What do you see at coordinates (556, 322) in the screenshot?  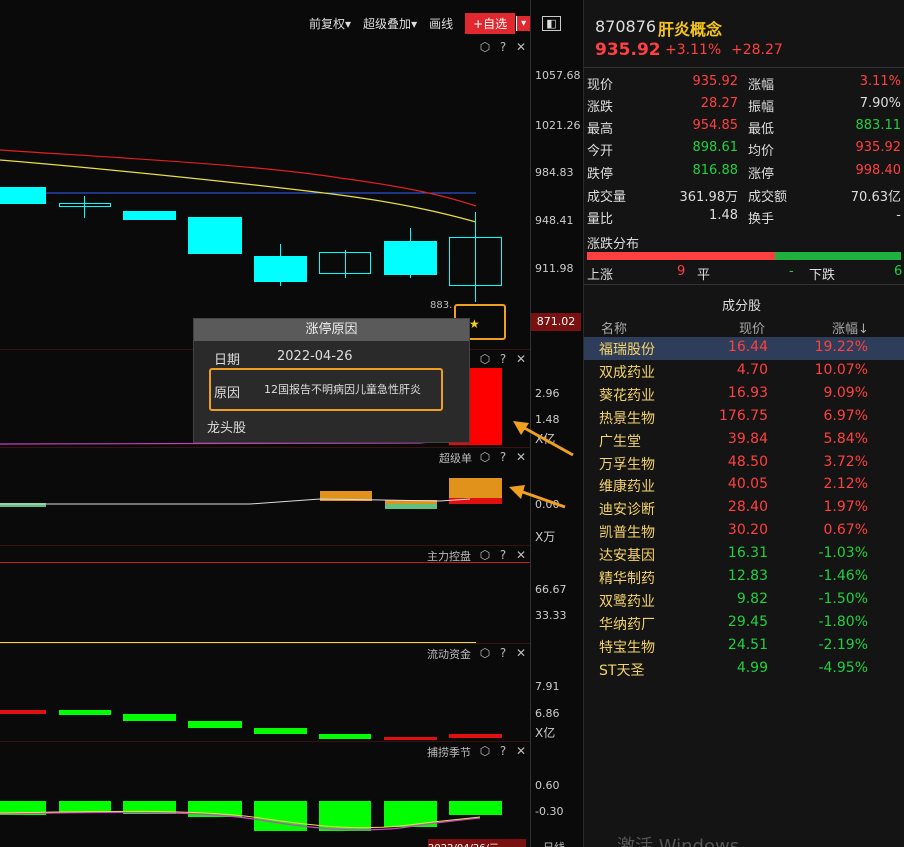 I see `current-price-tag: 871.02` at bounding box center [556, 322].